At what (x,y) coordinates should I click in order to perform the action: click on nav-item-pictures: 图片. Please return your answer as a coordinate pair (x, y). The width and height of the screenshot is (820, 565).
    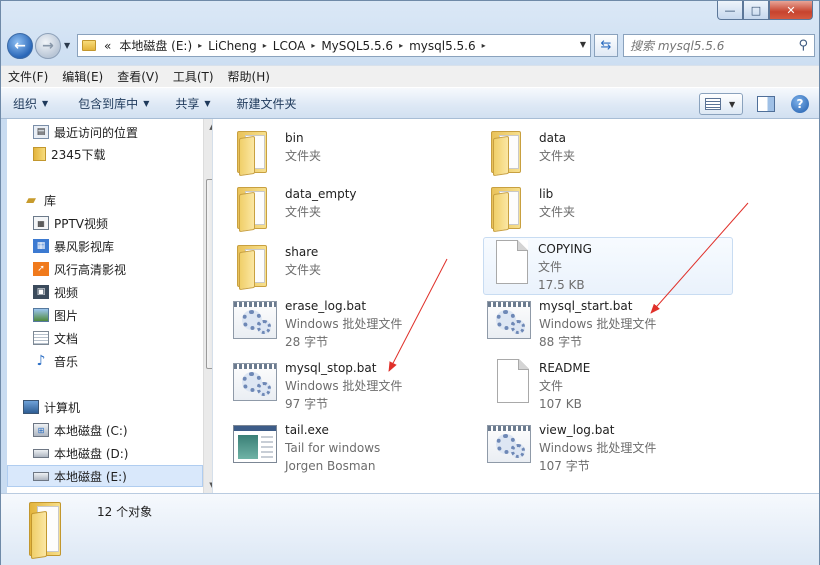
    Looking at the image, I should click on (122, 315).